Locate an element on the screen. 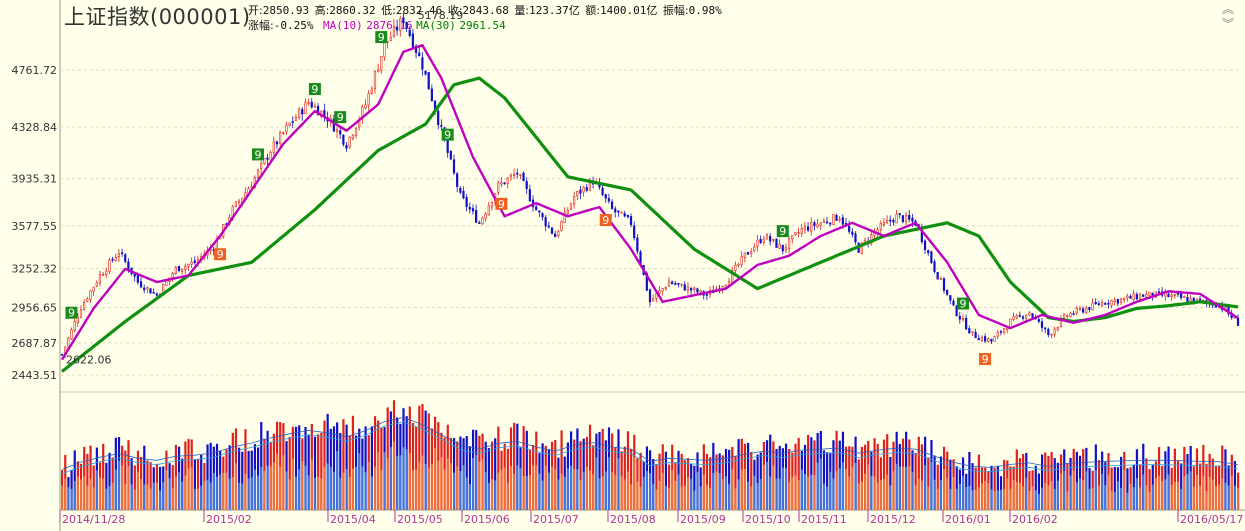  y-tick-label: 3577.55 is located at coordinates (35, 226).